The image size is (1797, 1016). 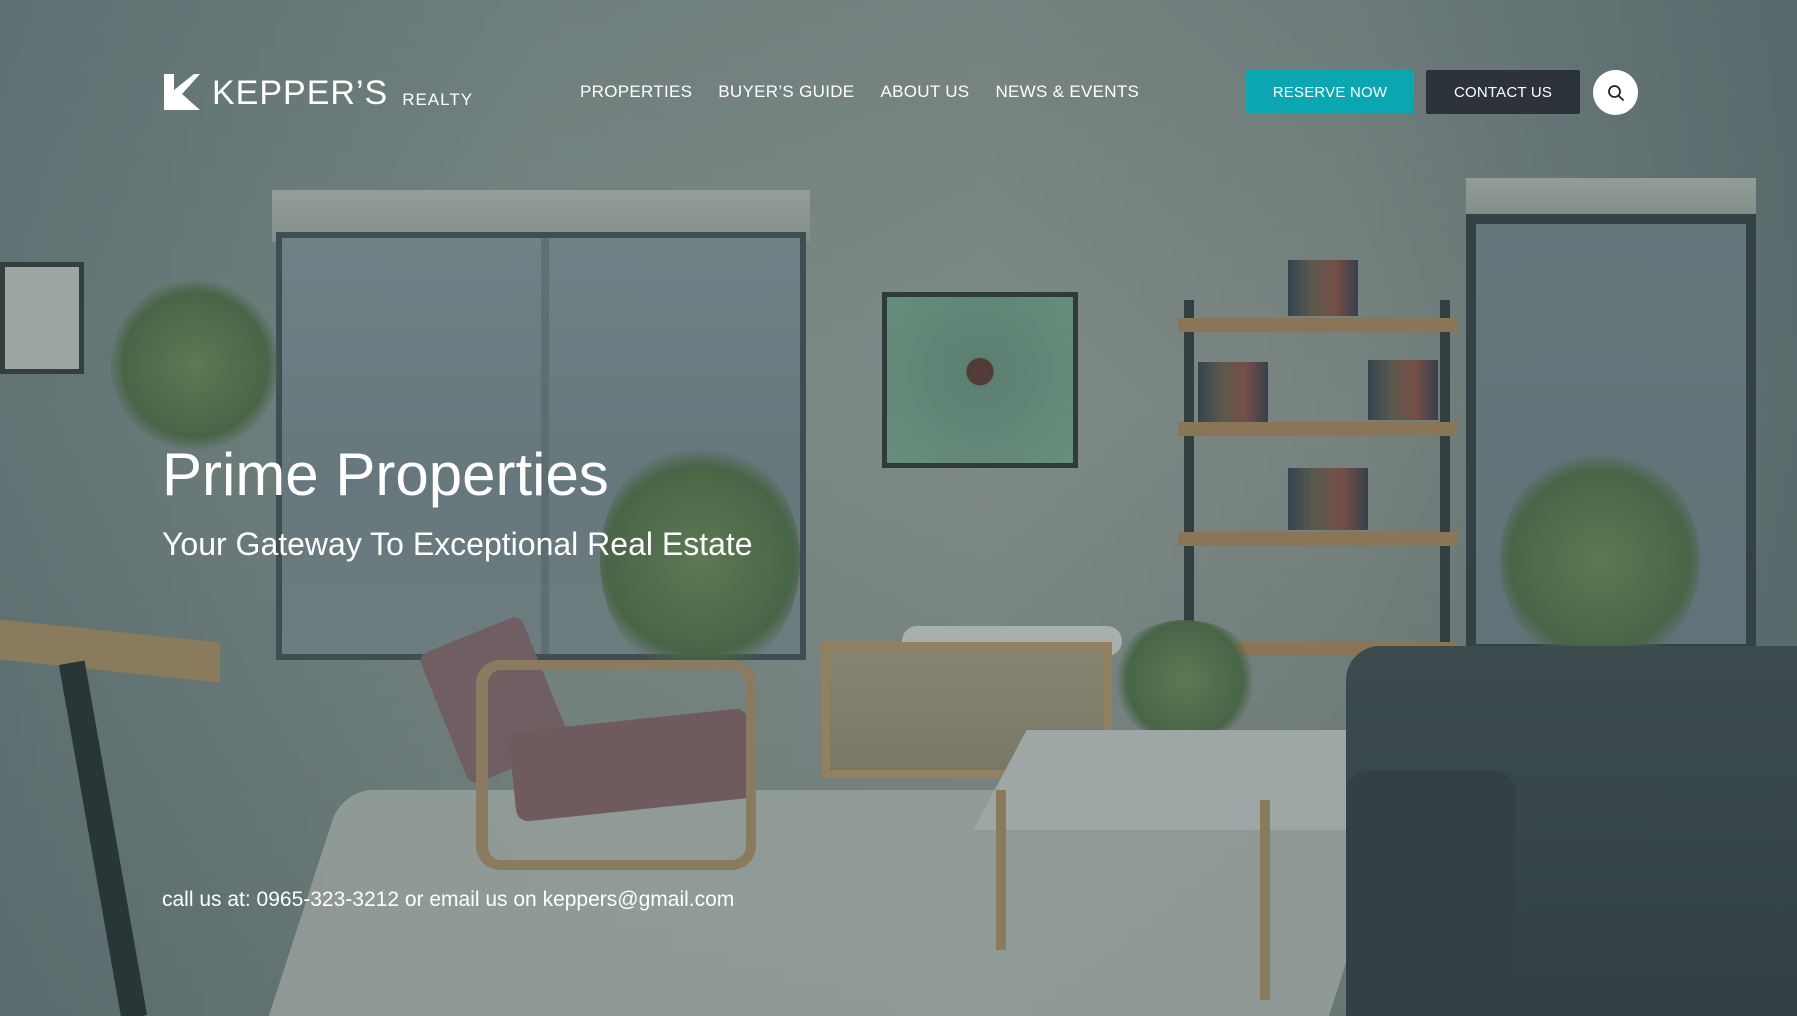 I want to click on logo-mark-icon, so click(x=182, y=92).